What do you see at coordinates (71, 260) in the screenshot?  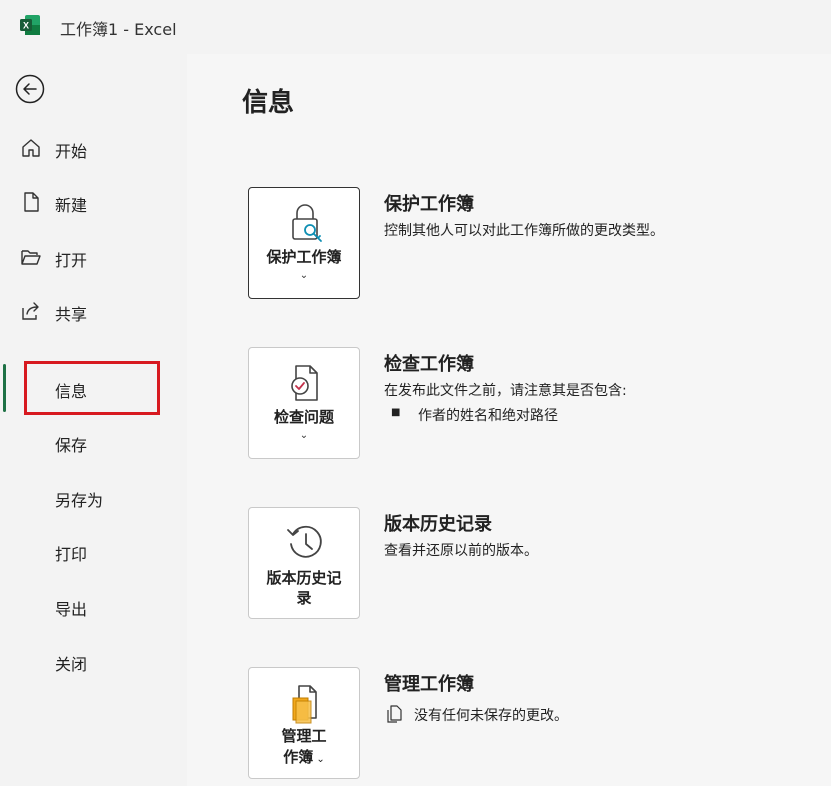 I see `sidebar-item-label: 打开` at bounding box center [71, 260].